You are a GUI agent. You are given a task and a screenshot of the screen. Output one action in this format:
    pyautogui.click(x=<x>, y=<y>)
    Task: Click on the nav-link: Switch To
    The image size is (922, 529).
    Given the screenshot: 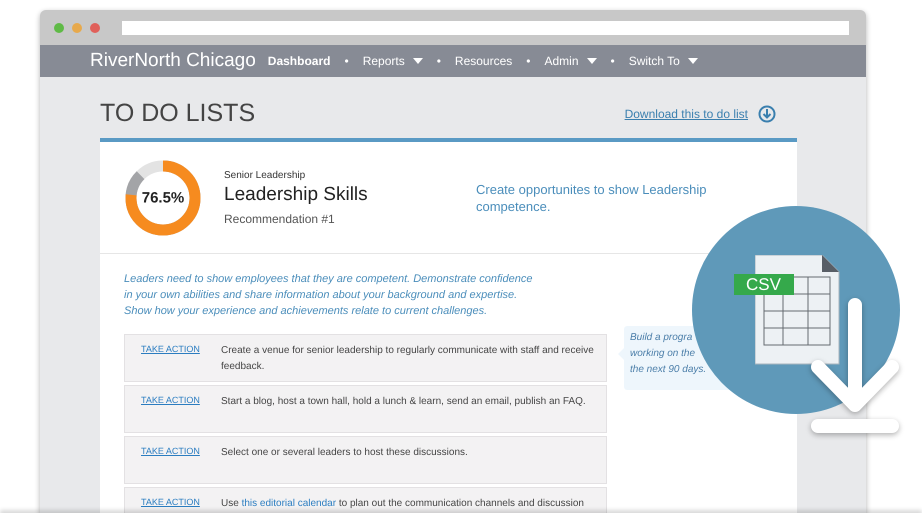 What is the action you would take?
    pyautogui.click(x=663, y=61)
    